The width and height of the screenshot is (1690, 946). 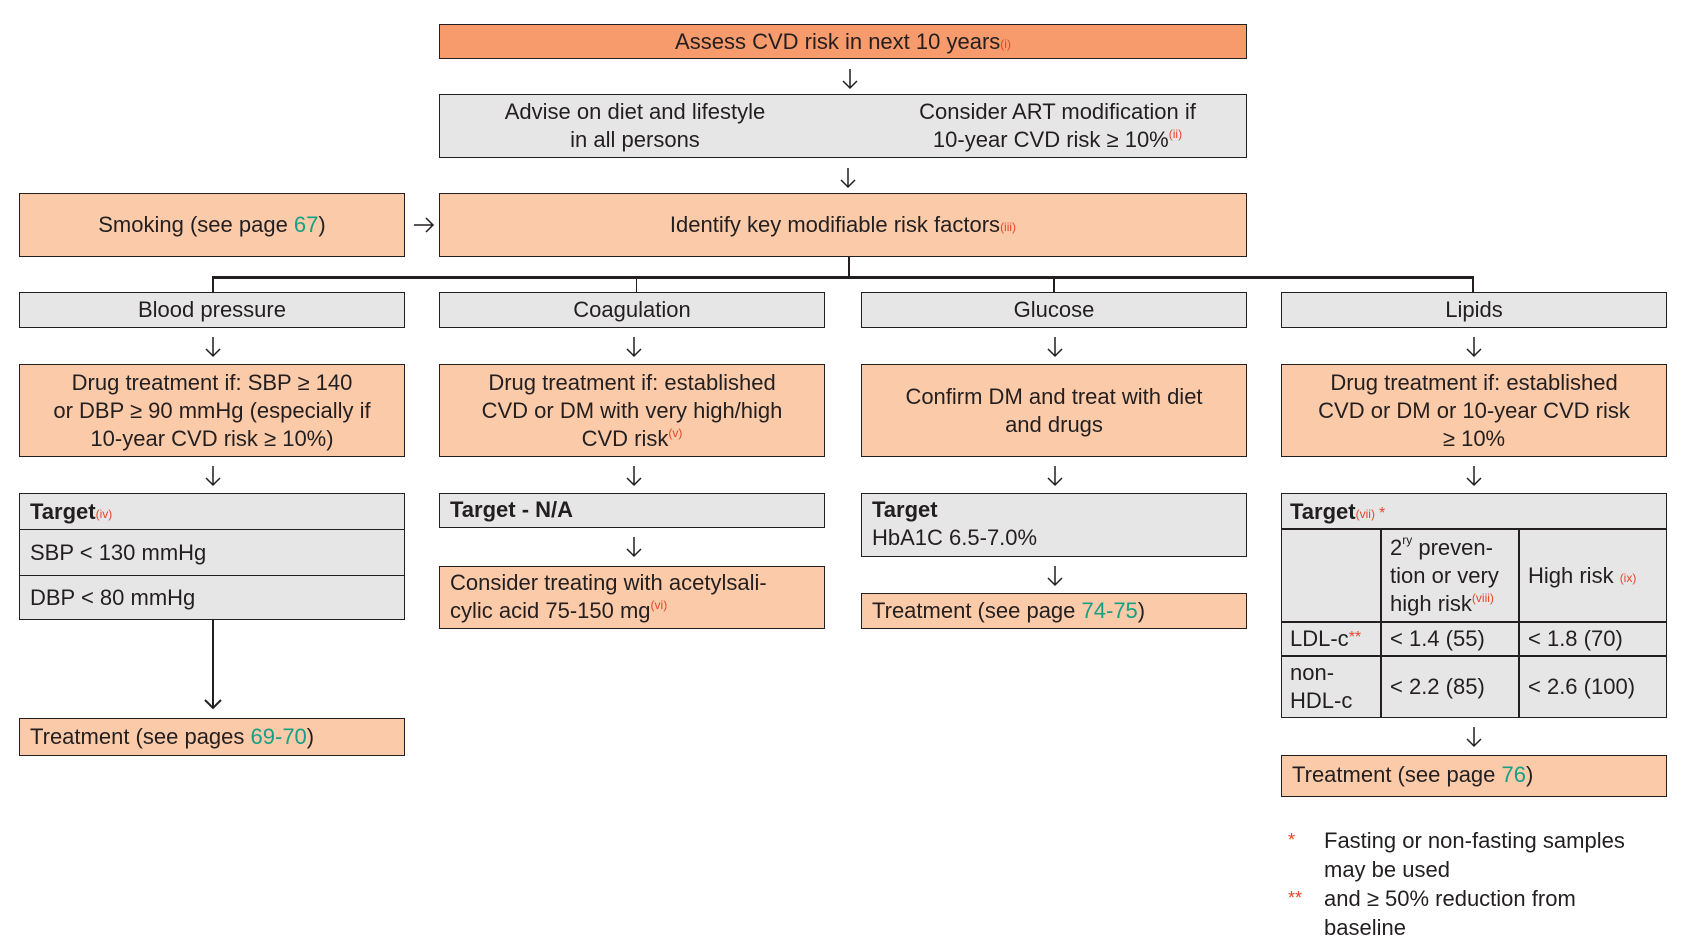 I want to click on category-coagulation: Coagulation, so click(x=632, y=310).